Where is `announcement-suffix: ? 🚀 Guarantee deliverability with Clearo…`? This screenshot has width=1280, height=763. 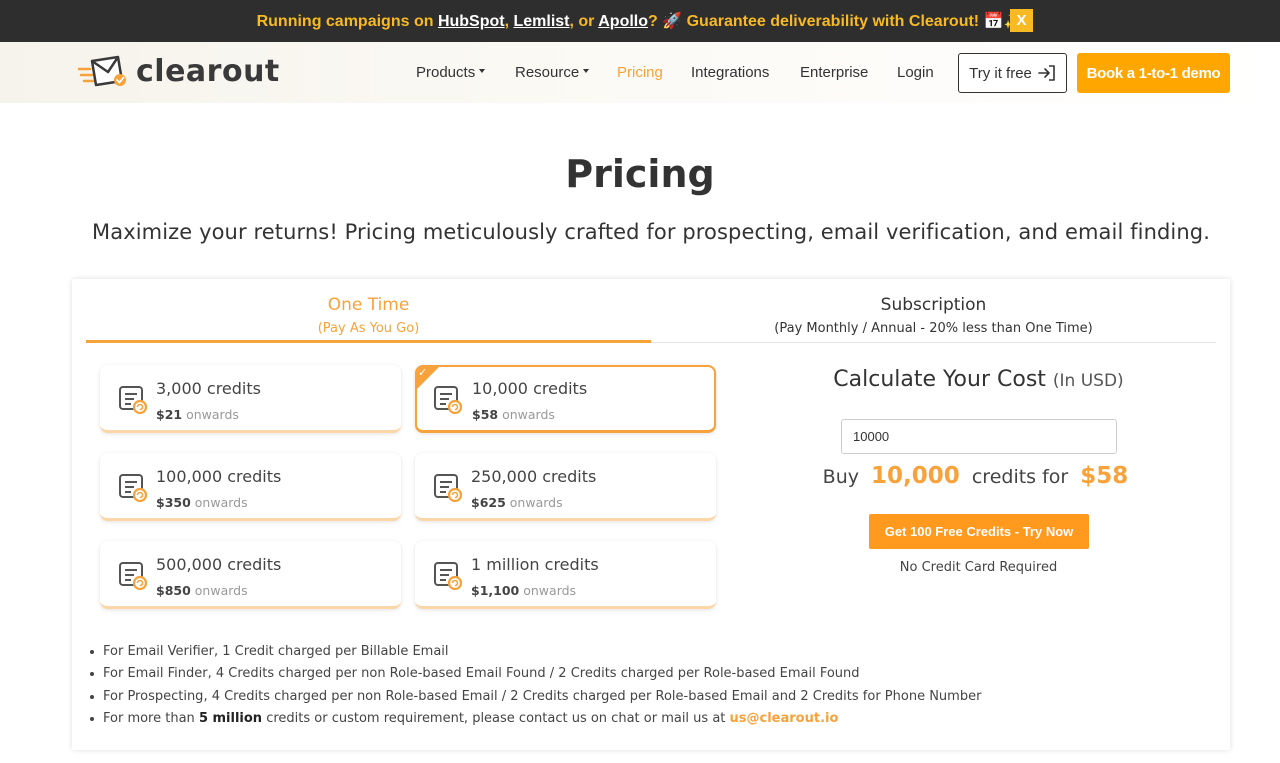 announcement-suffix: ? 🚀 Guarantee deliverability with Clearo… is located at coordinates (836, 21).